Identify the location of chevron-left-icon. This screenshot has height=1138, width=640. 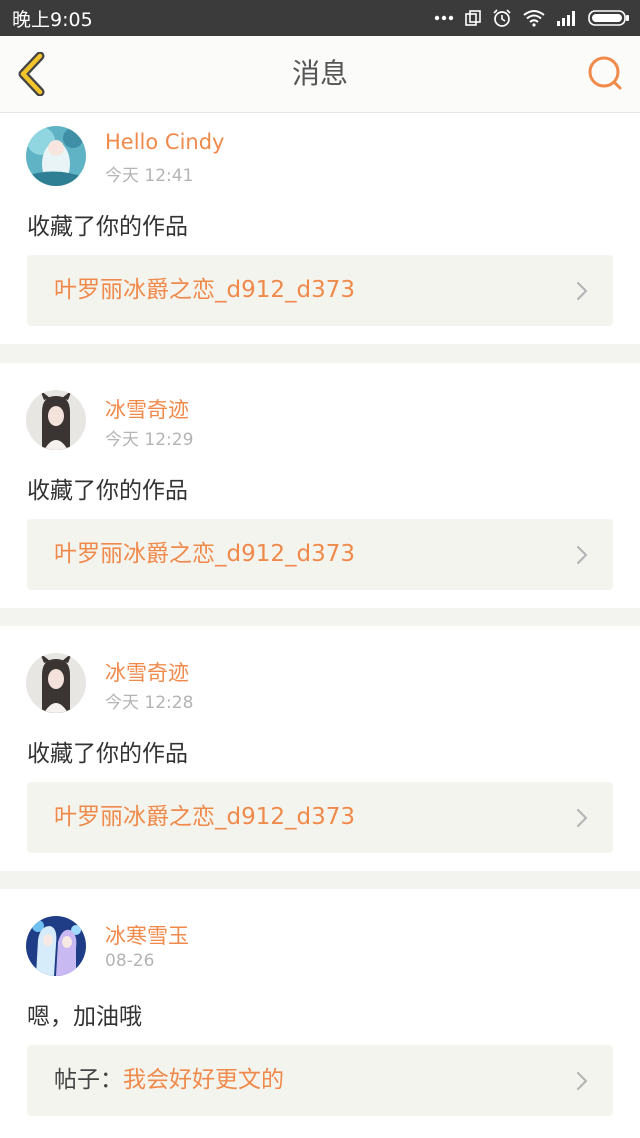
(31, 74).